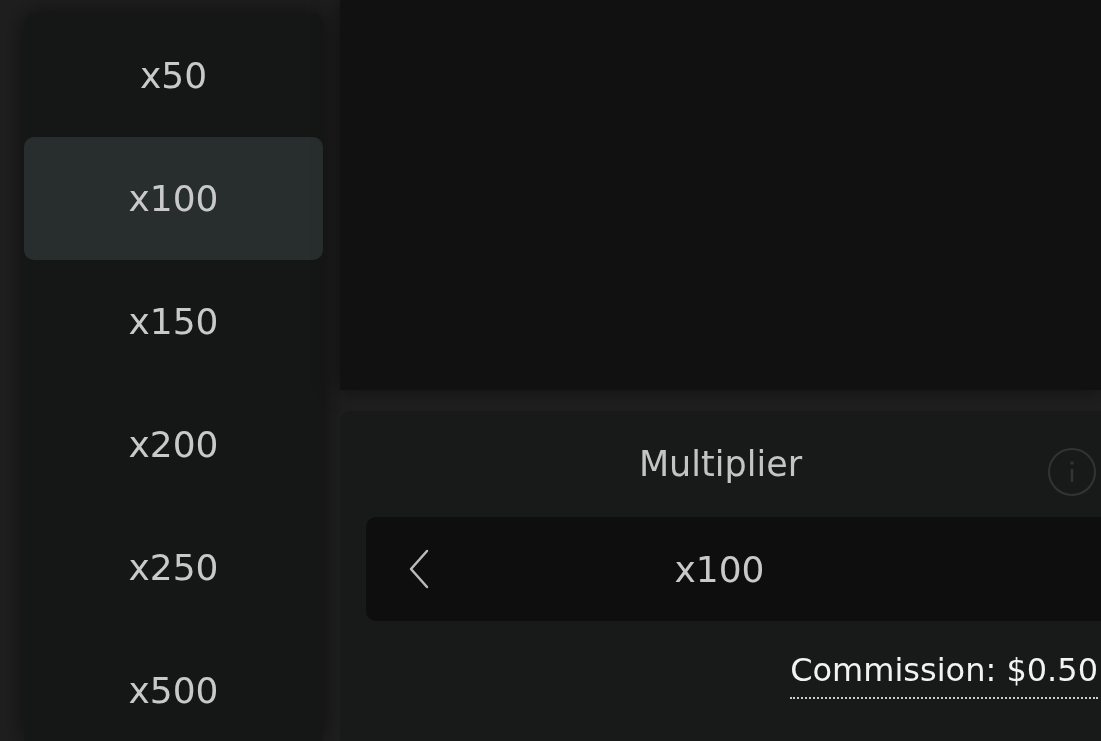 The width and height of the screenshot is (1101, 741). Describe the element at coordinates (173, 198) in the screenshot. I see `multiplier-option: x100` at that location.